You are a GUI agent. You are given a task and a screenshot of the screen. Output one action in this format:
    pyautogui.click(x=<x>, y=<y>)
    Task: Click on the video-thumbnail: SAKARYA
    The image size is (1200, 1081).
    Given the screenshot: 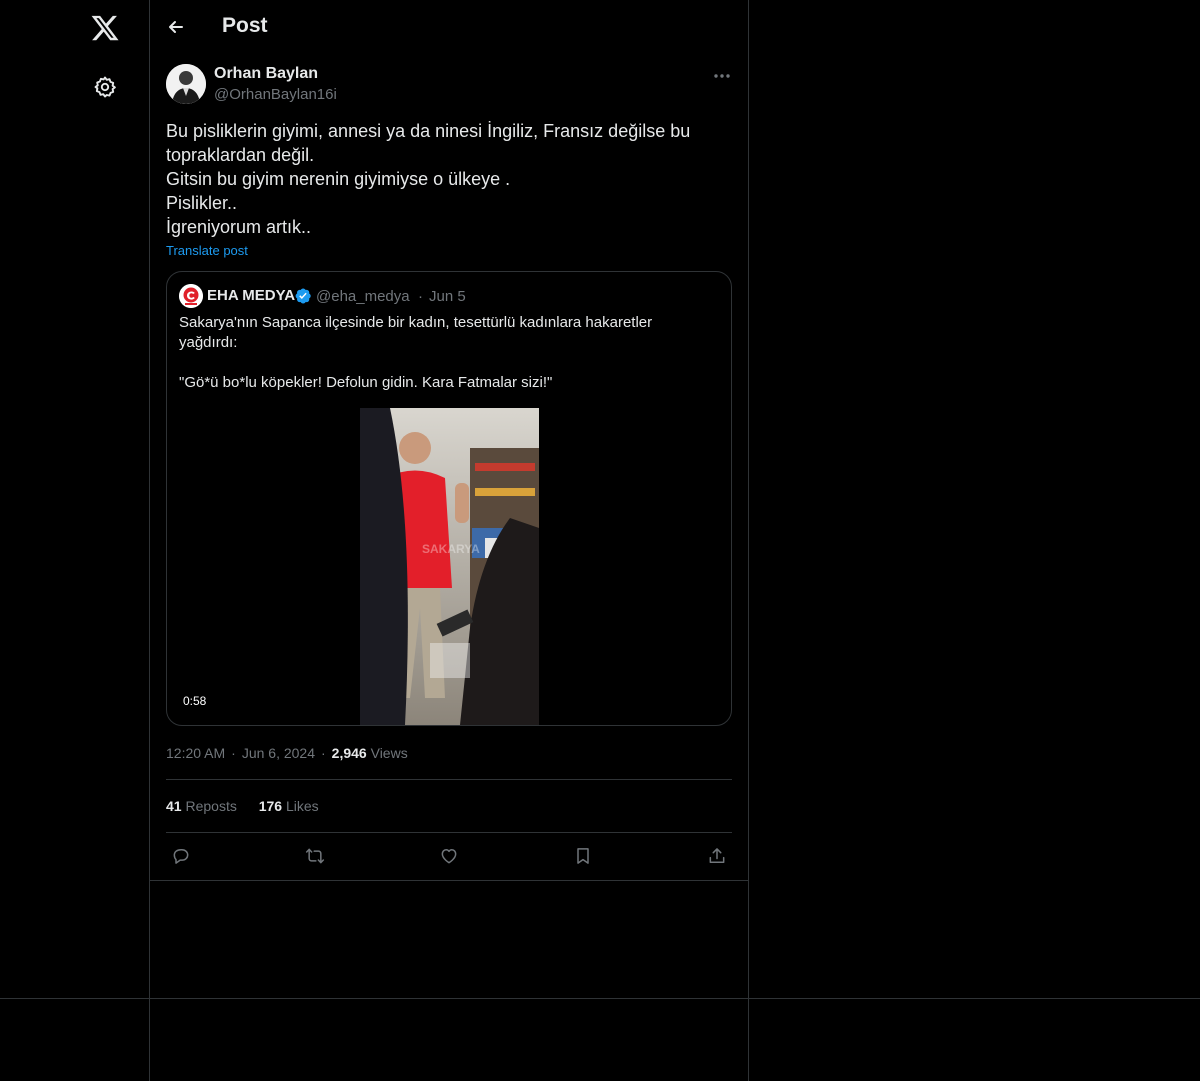 What is the action you would take?
    pyautogui.click(x=449, y=566)
    